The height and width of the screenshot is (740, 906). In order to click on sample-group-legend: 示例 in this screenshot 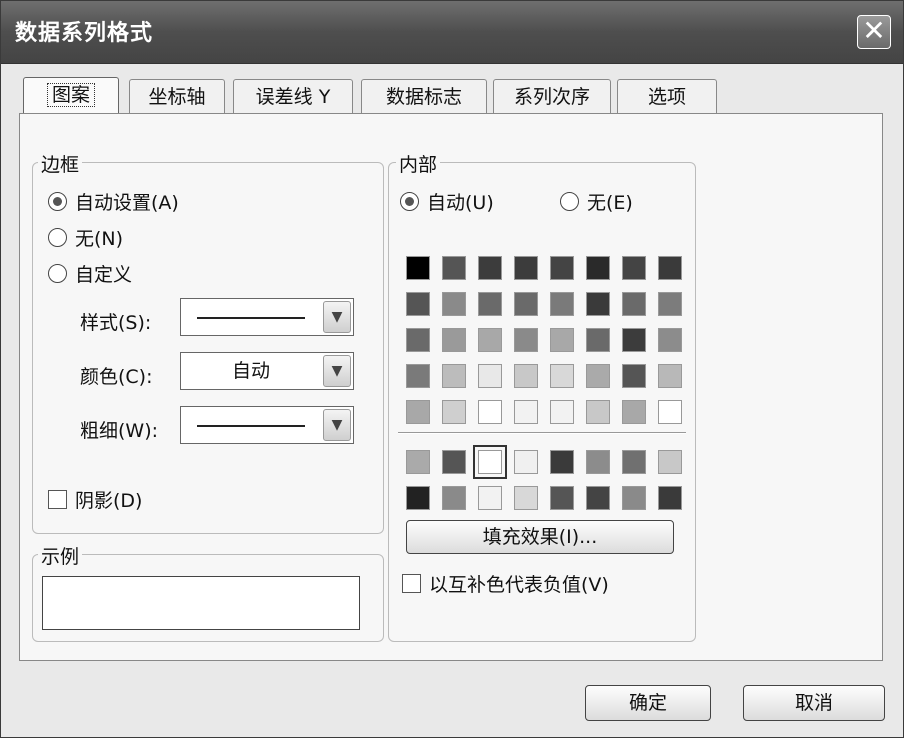, I will do `click(60, 555)`.